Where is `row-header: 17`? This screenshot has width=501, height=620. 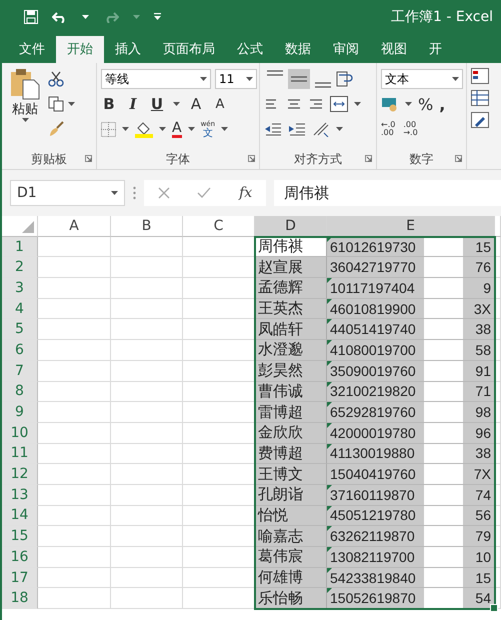
row-header: 17 is located at coordinates (20, 578).